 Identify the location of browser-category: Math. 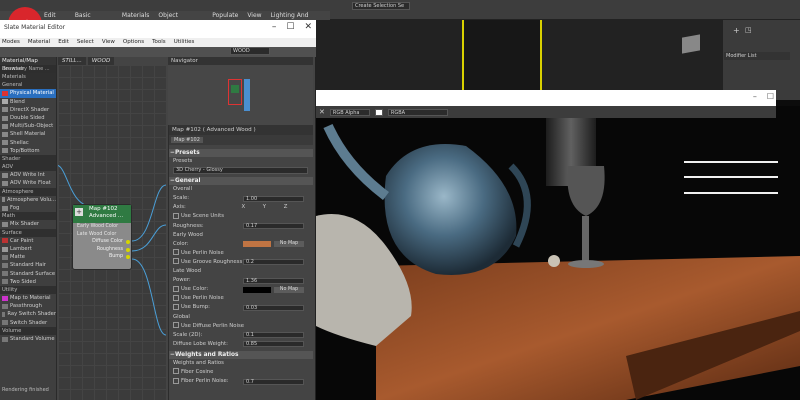
(28, 216).